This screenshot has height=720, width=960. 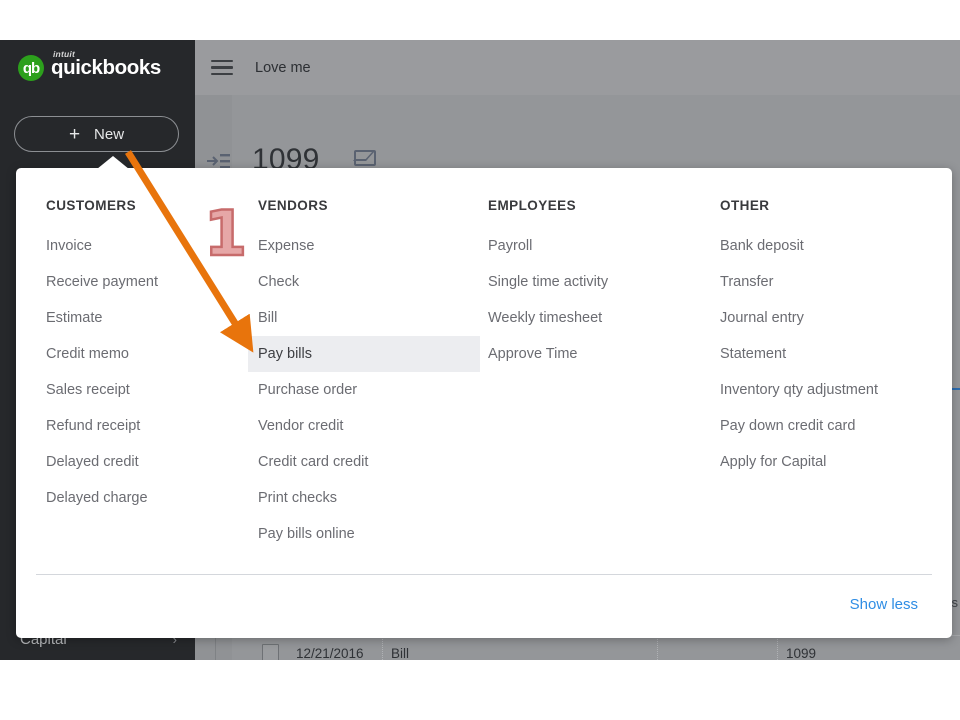 I want to click on menu-item-check: Check, so click(x=363, y=282).